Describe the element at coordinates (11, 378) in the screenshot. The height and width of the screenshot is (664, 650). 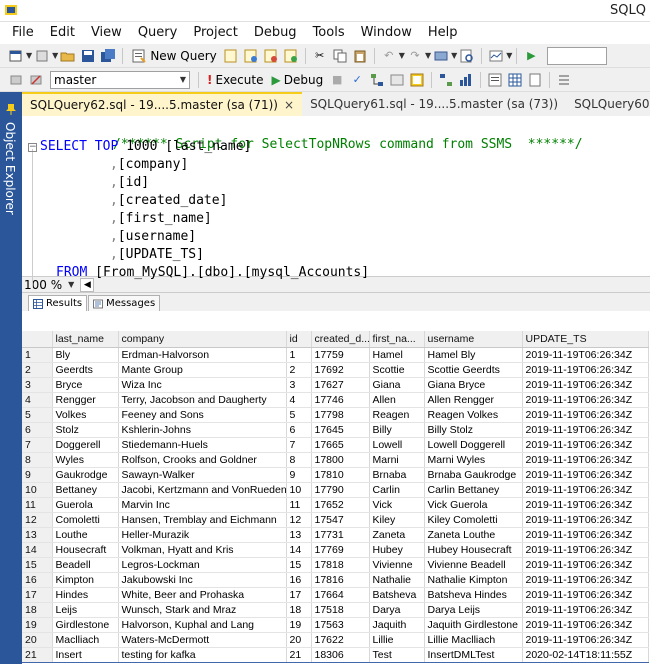
I see `object-explorer-strip: Object Explorer` at that location.